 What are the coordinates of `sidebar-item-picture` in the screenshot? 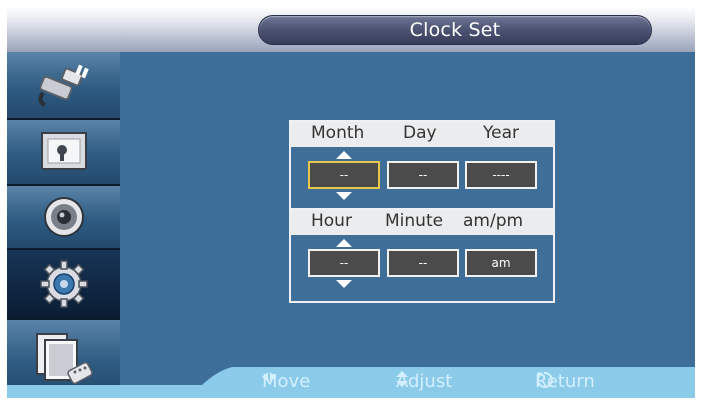 It's located at (63, 153).